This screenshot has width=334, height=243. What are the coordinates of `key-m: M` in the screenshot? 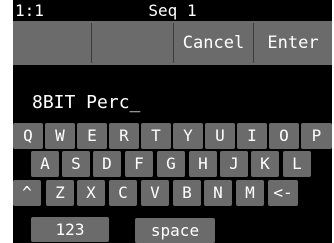 It's located at (250, 193).